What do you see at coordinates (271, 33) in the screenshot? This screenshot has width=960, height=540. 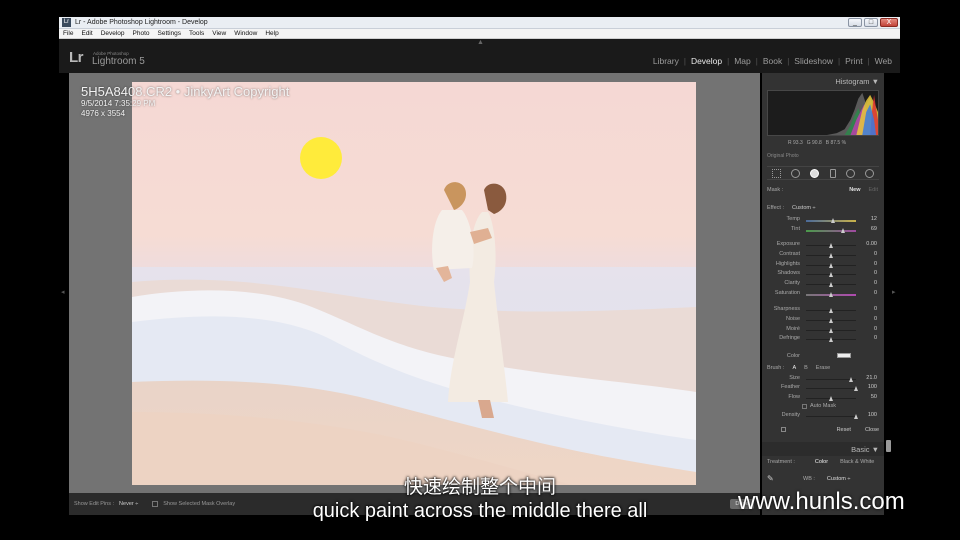 I see `menu-help: Help` at bounding box center [271, 33].